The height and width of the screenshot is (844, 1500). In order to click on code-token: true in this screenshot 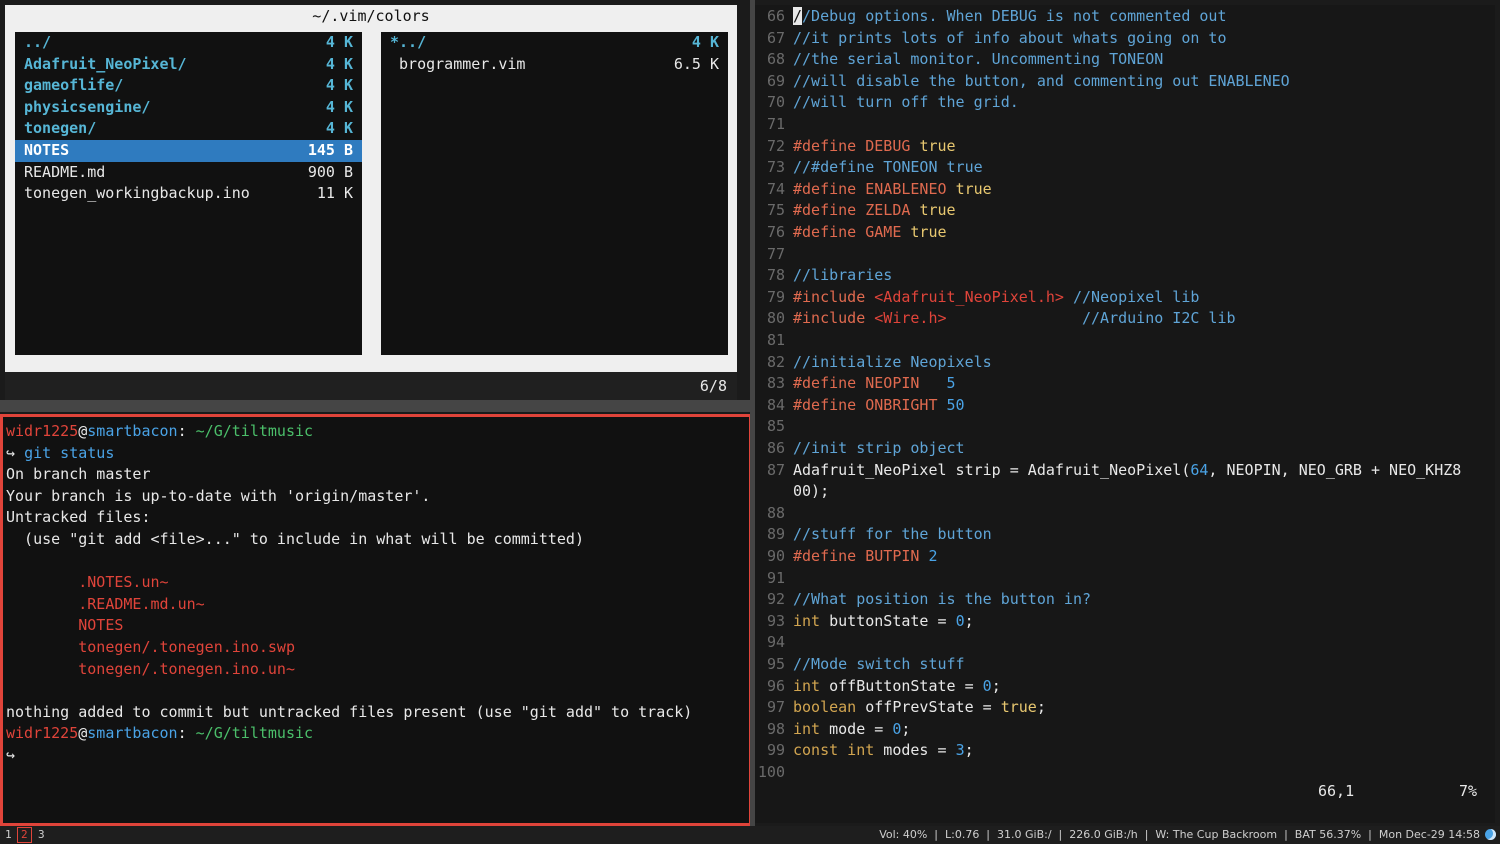, I will do `click(928, 232)`.